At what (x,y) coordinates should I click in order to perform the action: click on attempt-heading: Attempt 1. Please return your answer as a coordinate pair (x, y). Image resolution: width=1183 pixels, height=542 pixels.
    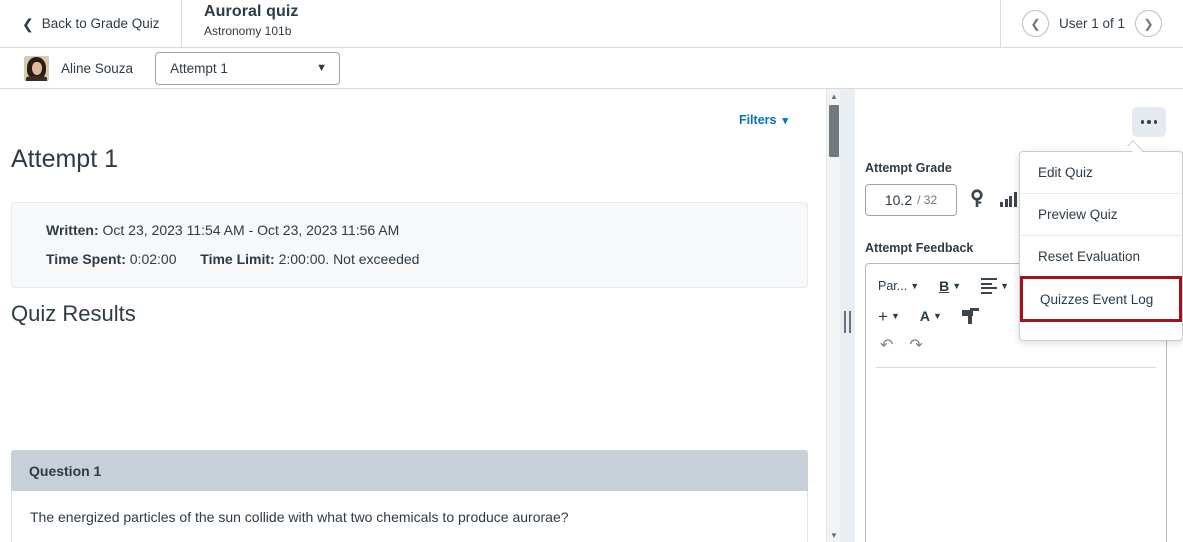
    Looking at the image, I should click on (64, 159).